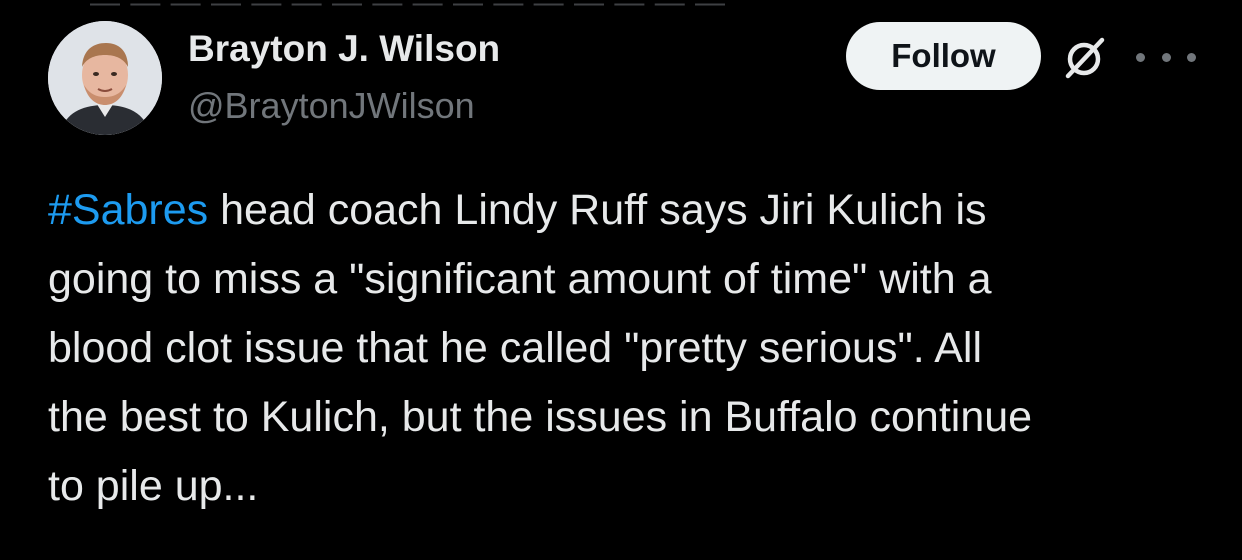 The height and width of the screenshot is (560, 1242). Describe the element at coordinates (128, 210) in the screenshot. I see `hashtag-link: #Sabres` at that location.